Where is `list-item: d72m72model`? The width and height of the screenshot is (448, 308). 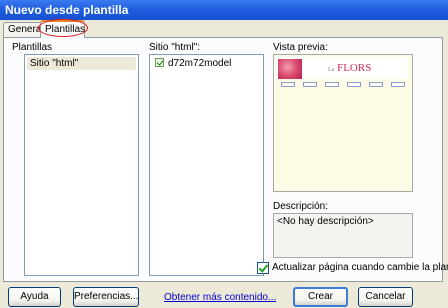 list-item: d72m72model is located at coordinates (206, 63).